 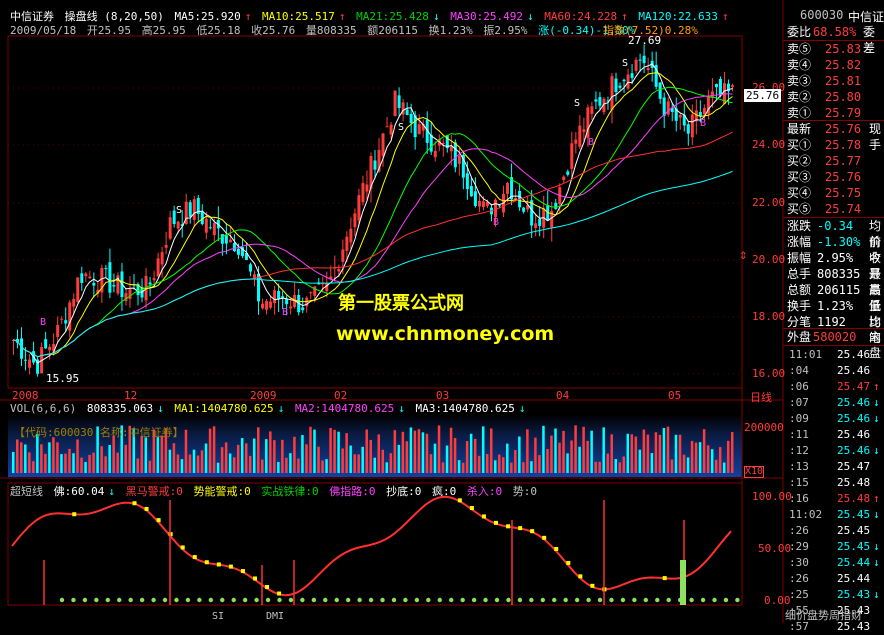 I want to click on ind-fozhilu: 佛指路:0, so click(x=352, y=491).